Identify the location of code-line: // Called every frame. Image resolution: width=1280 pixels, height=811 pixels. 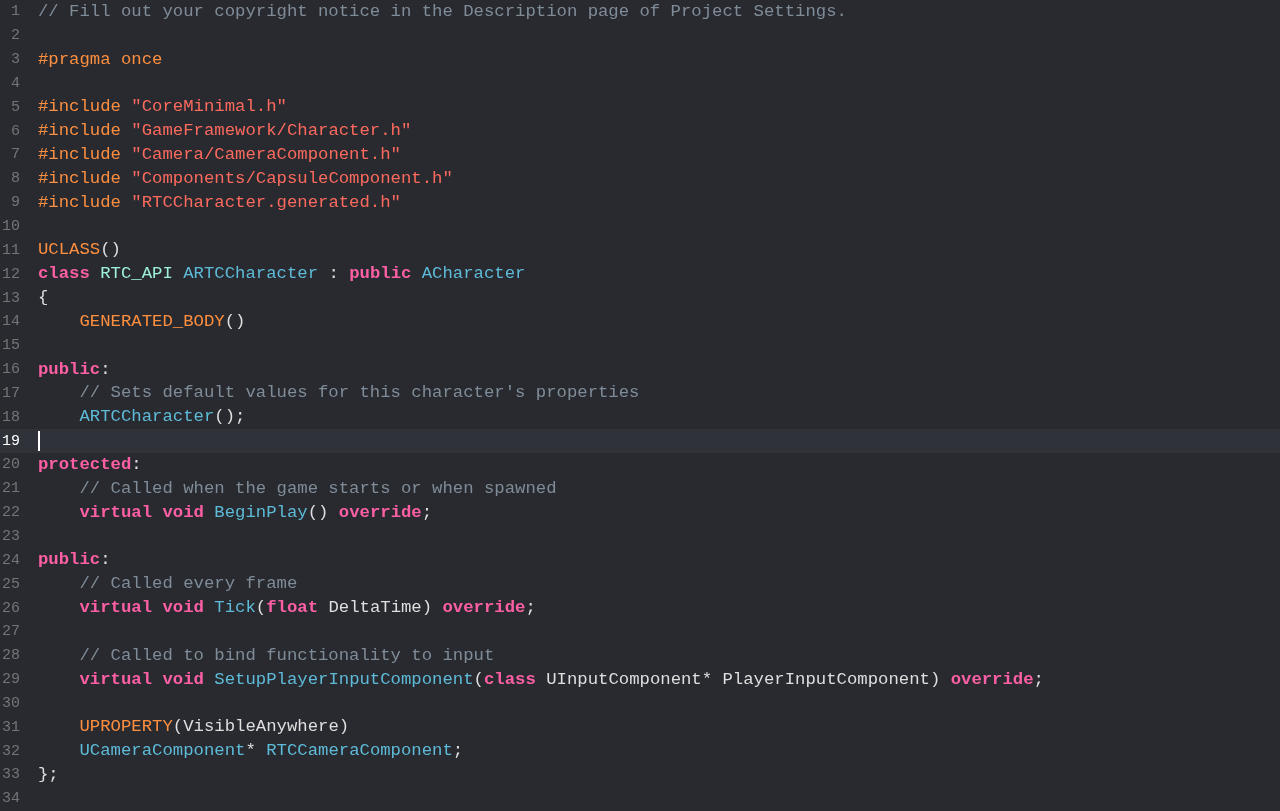
(188, 584).